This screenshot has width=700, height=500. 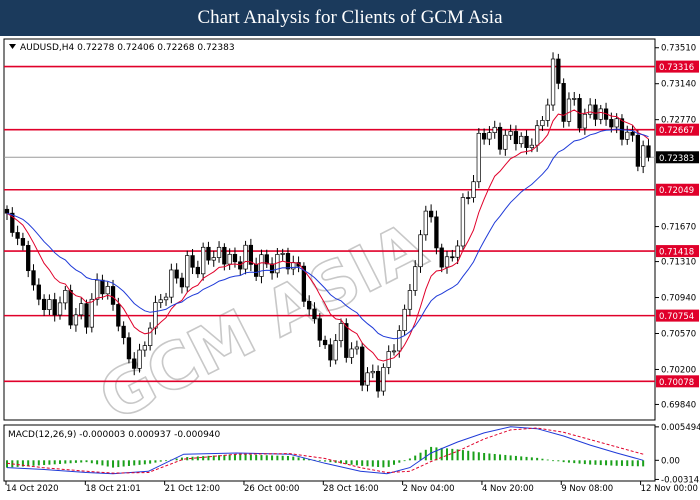 I want to click on price-y-tick-label: 0.70200, so click(x=678, y=370).